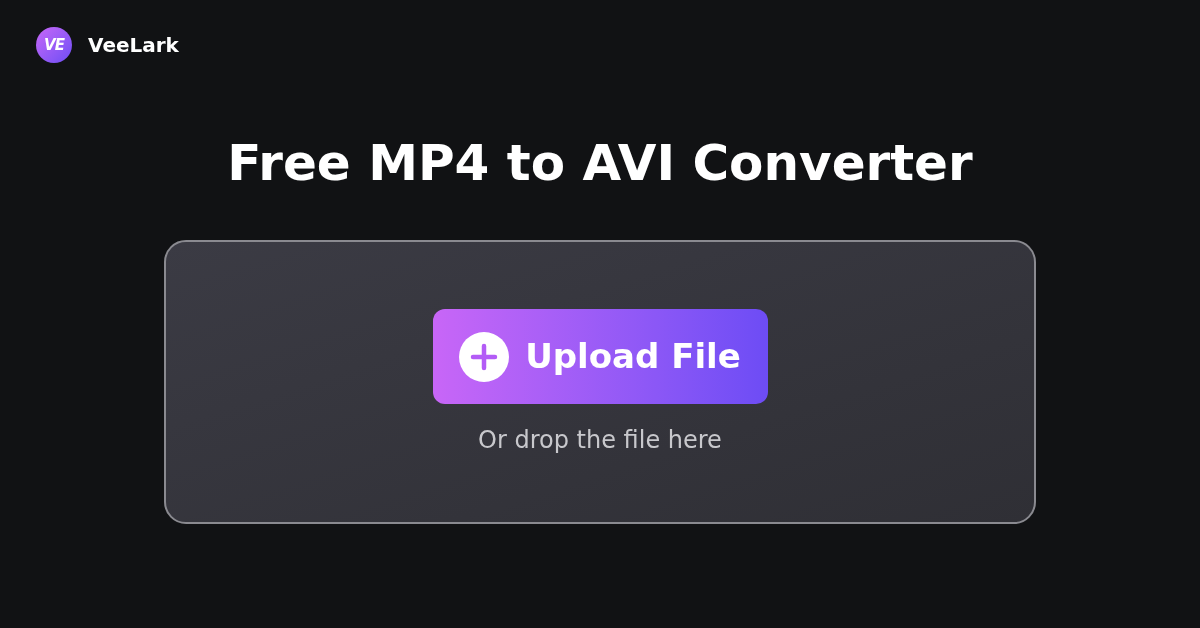  Describe the element at coordinates (54, 45) in the screenshot. I see `logo-icon: VE` at that location.